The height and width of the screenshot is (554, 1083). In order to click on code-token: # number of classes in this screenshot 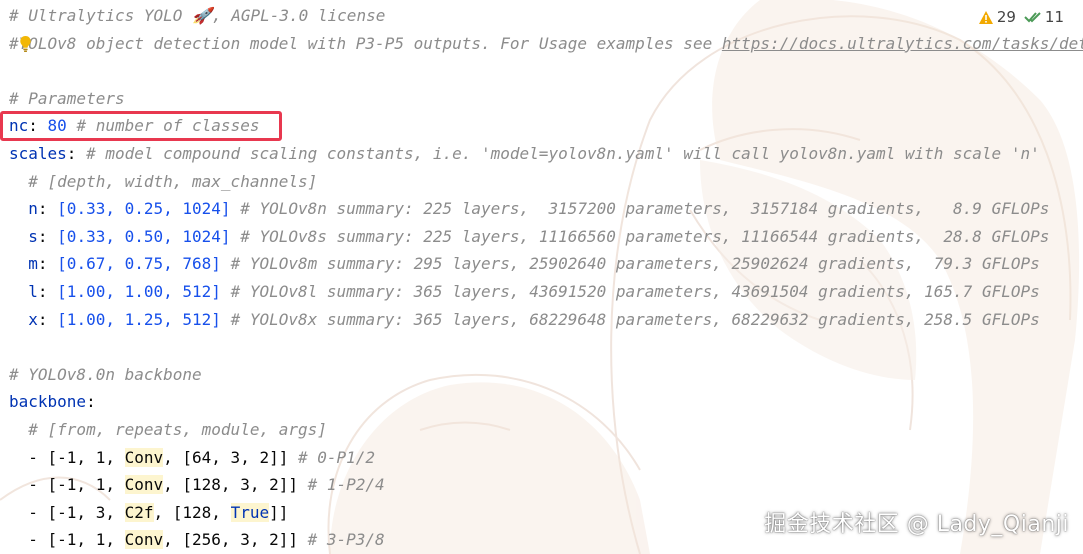, I will do `click(168, 126)`.